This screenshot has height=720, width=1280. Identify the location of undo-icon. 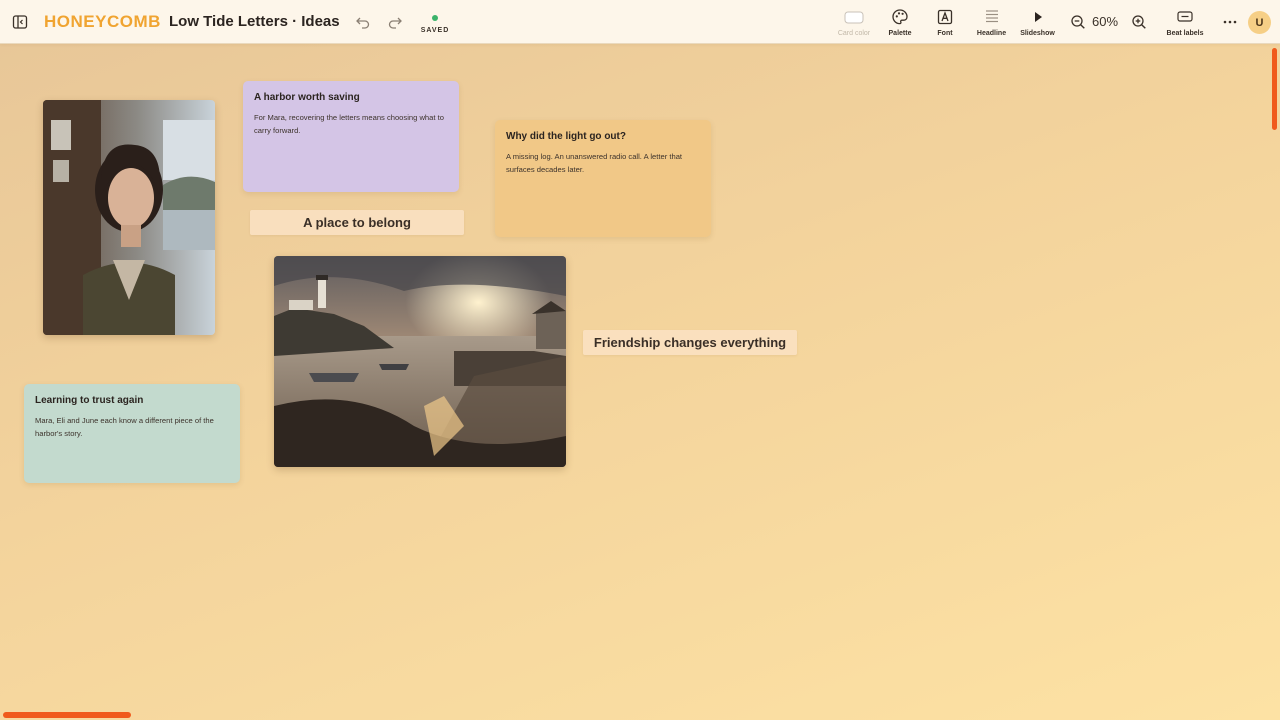
(363, 22).